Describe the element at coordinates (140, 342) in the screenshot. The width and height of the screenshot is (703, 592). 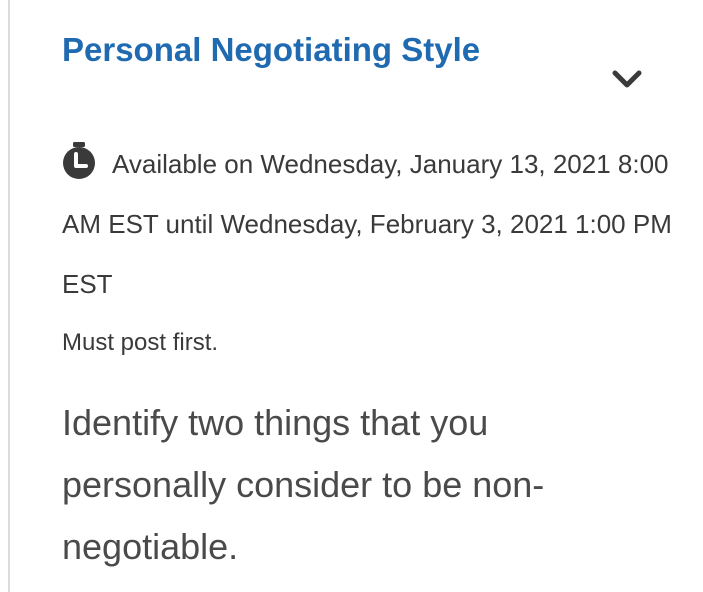
I see `post-requirement: Must post first.` at that location.